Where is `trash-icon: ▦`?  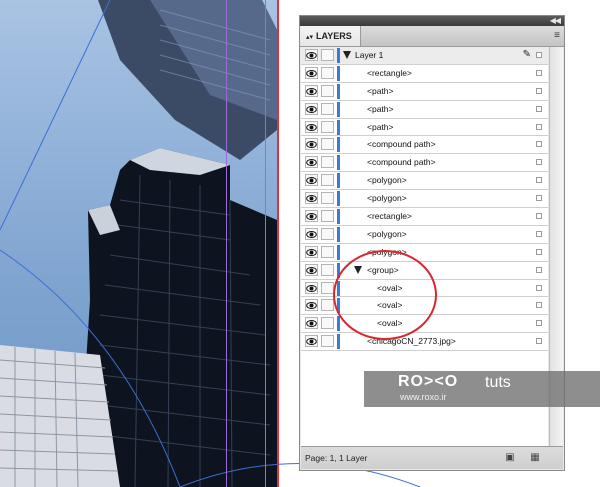 trash-icon: ▦ is located at coordinates (535, 458).